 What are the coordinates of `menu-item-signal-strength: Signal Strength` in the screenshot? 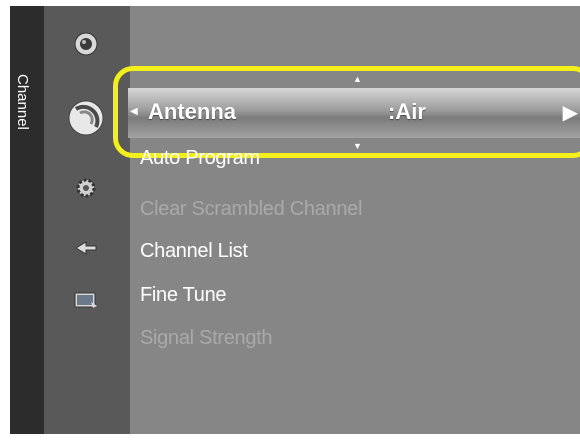 It's located at (206, 338).